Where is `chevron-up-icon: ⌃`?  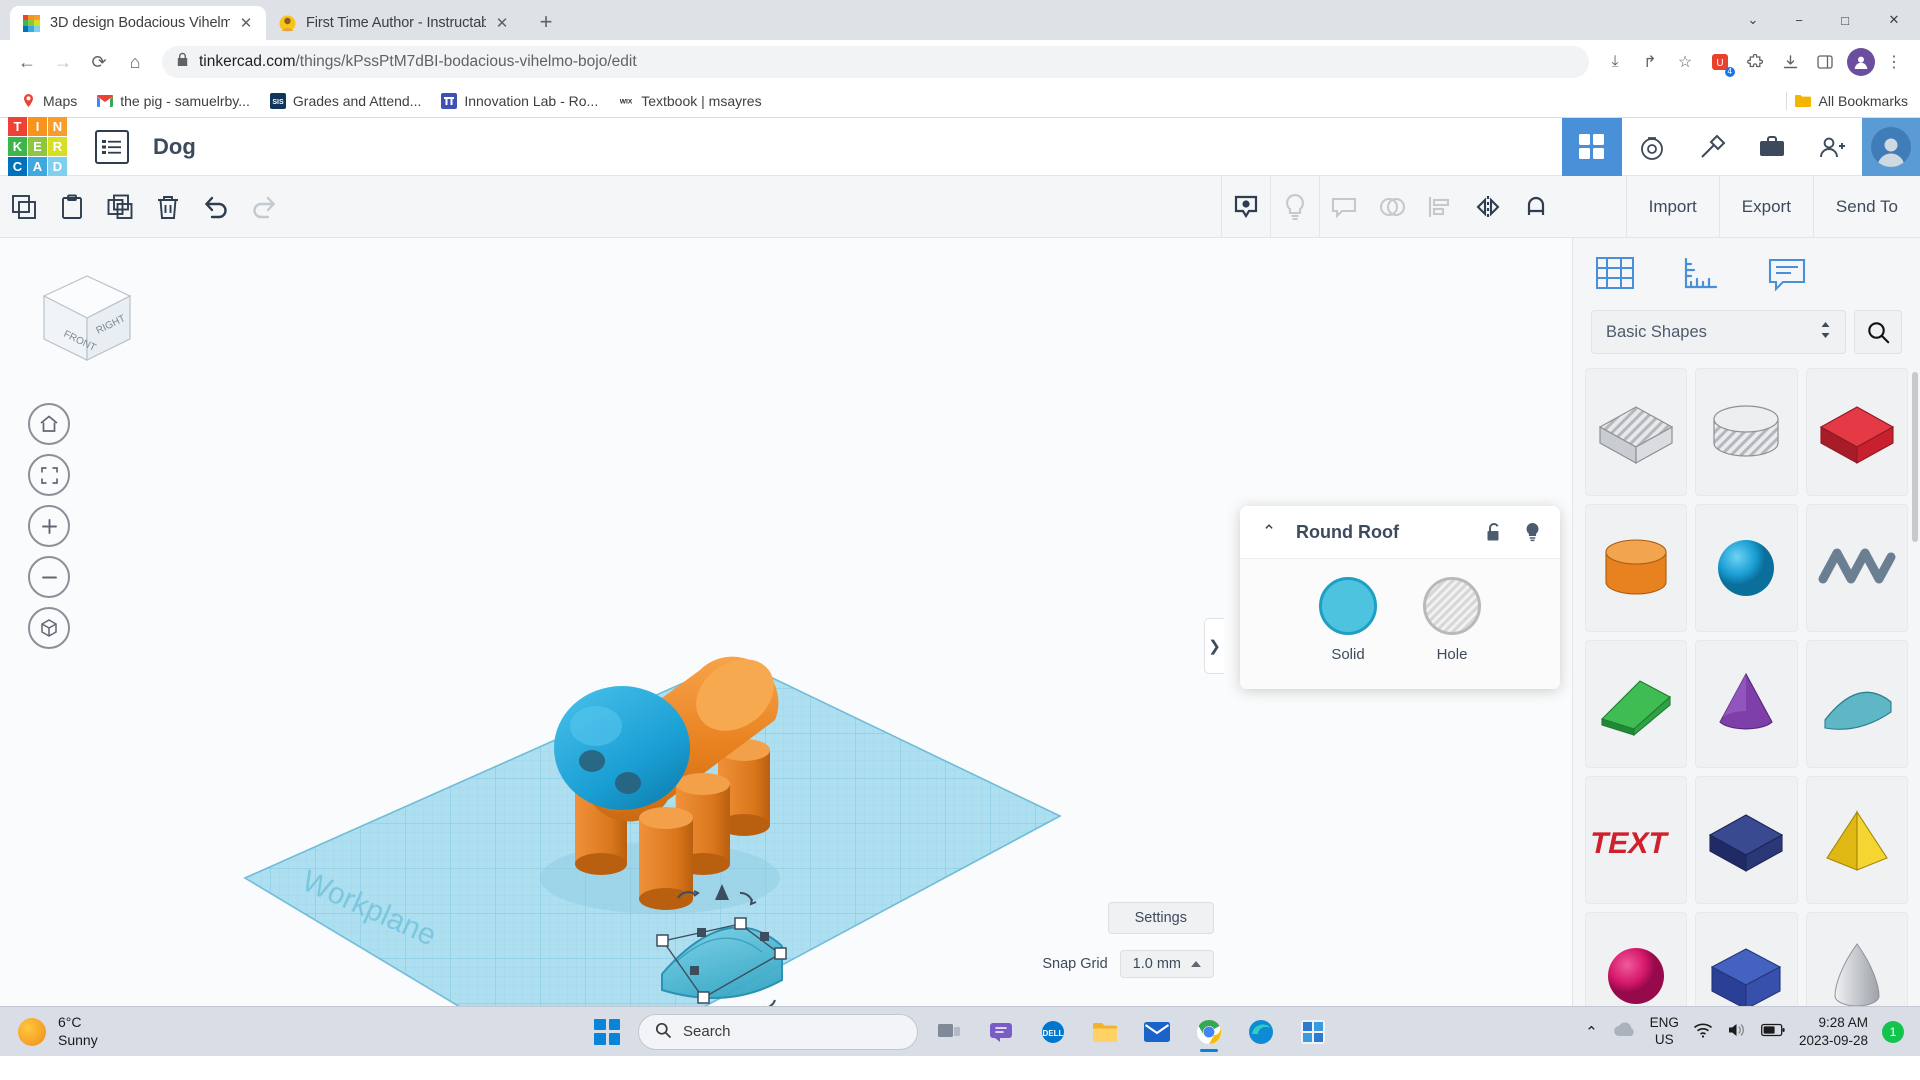 chevron-up-icon: ⌃ is located at coordinates (1269, 532).